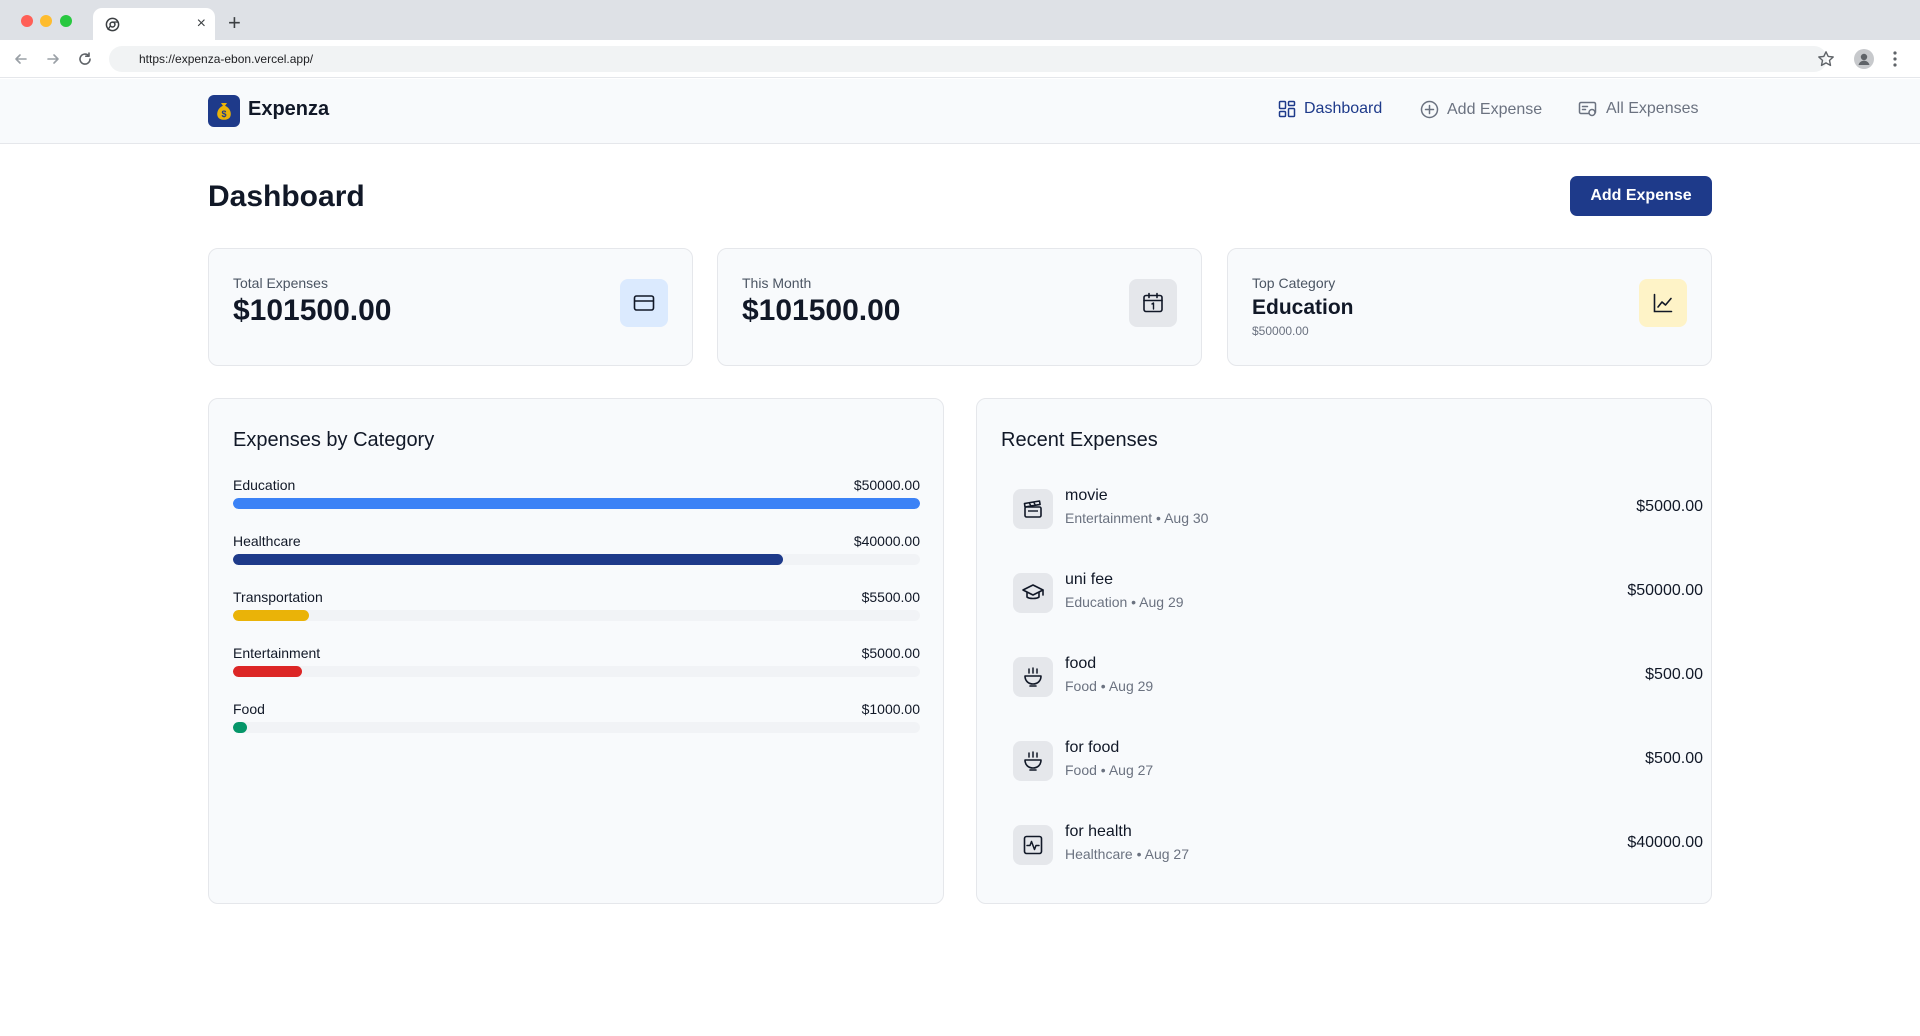 The image size is (1920, 1036). What do you see at coordinates (267, 541) in the screenshot?
I see `category-name: Healthcare` at bounding box center [267, 541].